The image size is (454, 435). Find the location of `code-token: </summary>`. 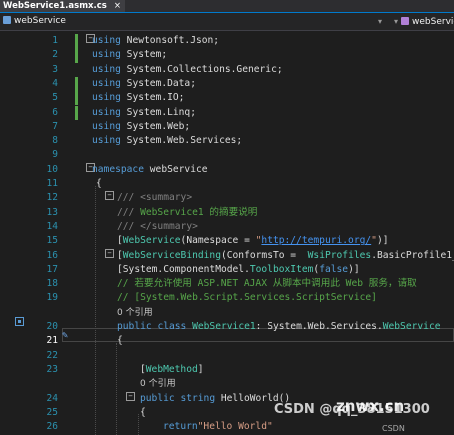

code-token: </summary> is located at coordinates (169, 226).